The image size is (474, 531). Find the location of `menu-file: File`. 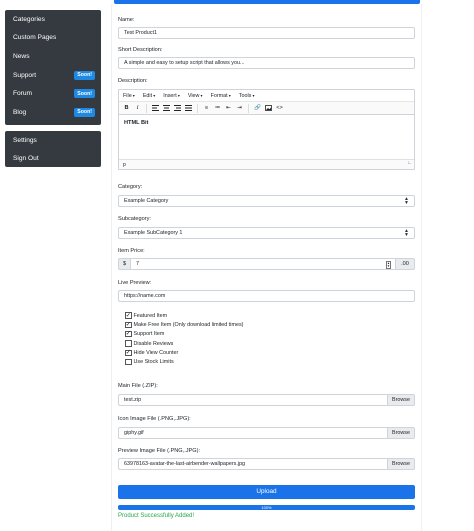

menu-file: File is located at coordinates (129, 96).